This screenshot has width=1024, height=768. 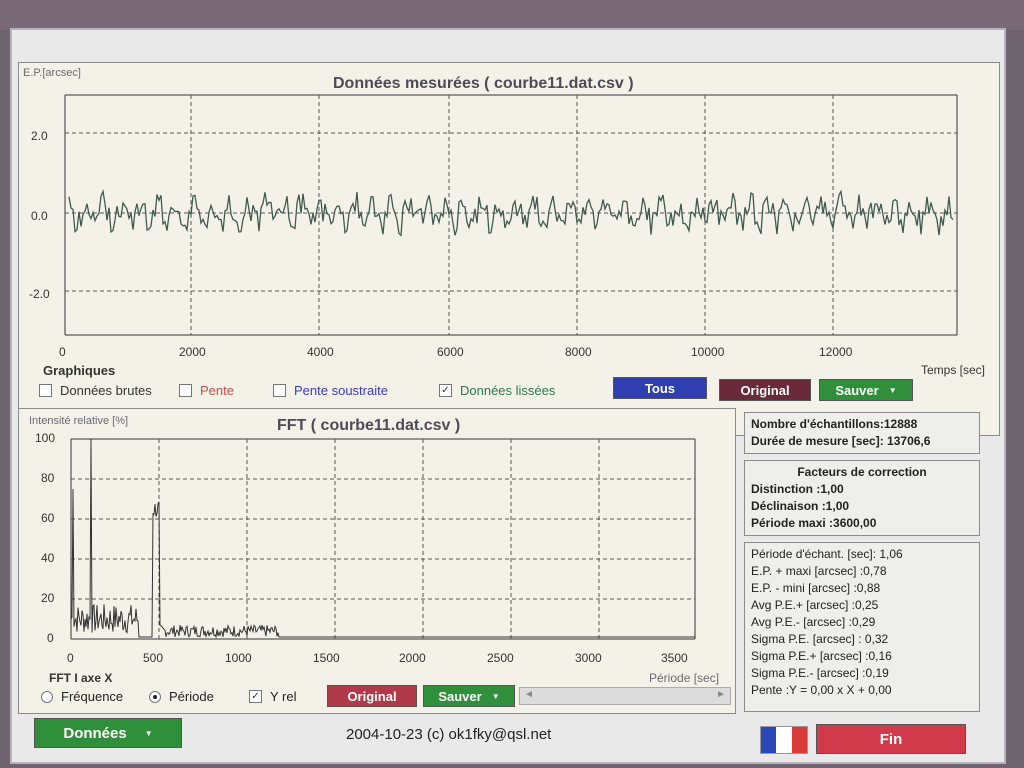 I want to click on fft-ytick: 60, so click(x=48, y=518).